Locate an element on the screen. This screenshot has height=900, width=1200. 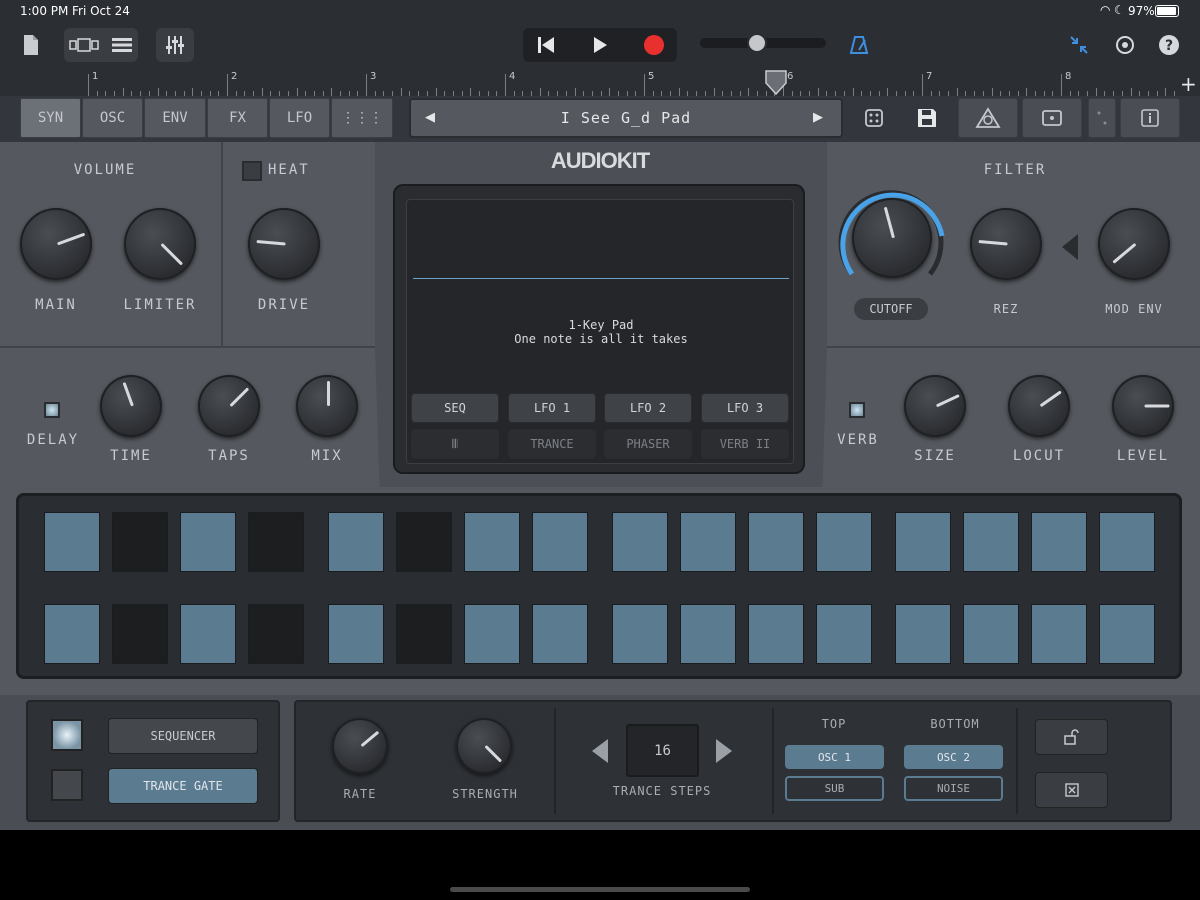
drive-knob is located at coordinates (284, 244).